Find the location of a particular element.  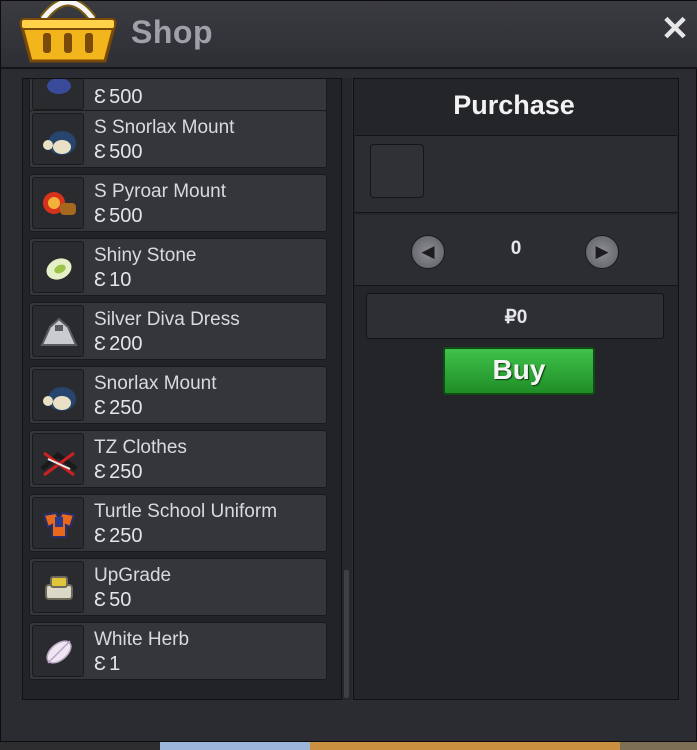

item-name: Silver Diva Dress is located at coordinates (167, 319).